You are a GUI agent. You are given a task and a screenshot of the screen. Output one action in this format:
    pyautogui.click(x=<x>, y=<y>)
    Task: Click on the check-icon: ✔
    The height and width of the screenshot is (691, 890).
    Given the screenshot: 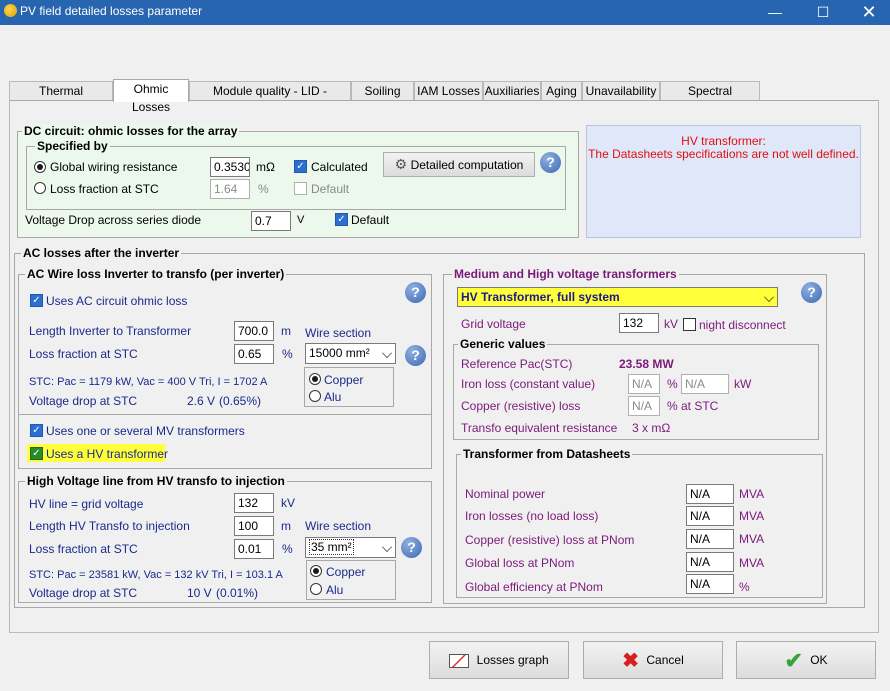 What is the action you would take?
    pyautogui.click(x=793, y=660)
    